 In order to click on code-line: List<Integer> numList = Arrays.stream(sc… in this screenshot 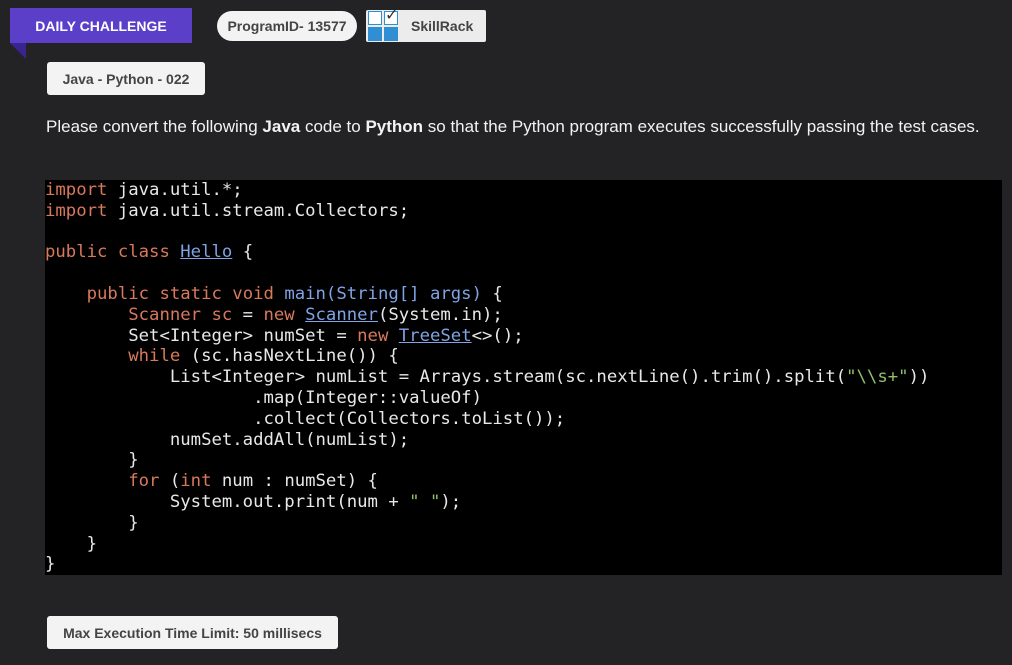, I will do `click(487, 377)`.